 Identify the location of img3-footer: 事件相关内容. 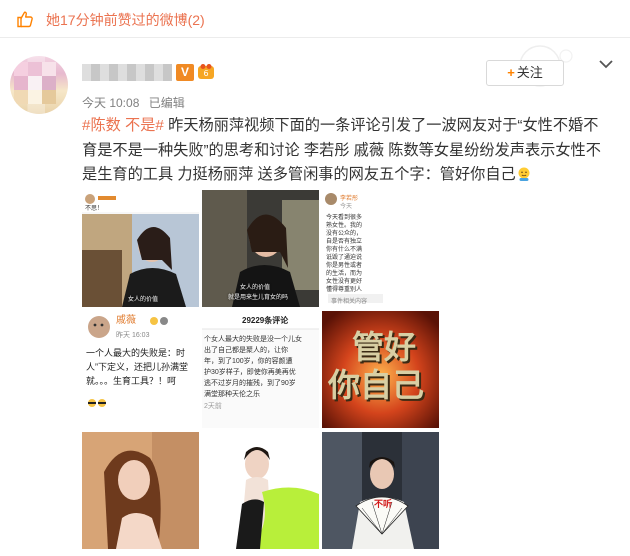
(349, 302).